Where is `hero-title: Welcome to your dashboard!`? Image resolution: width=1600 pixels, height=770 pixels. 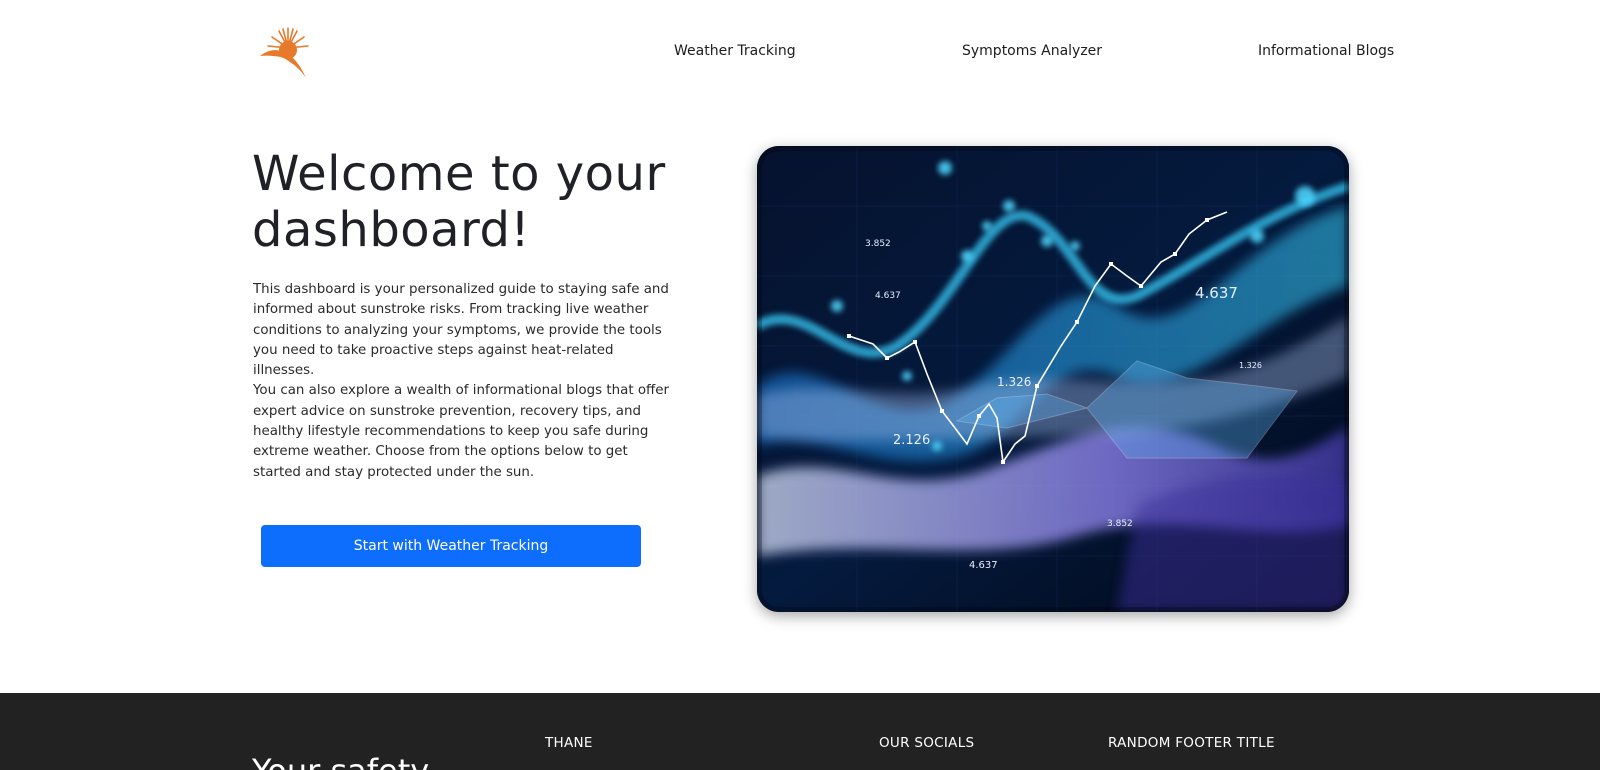 hero-title: Welcome to your dashboard! is located at coordinates (459, 202).